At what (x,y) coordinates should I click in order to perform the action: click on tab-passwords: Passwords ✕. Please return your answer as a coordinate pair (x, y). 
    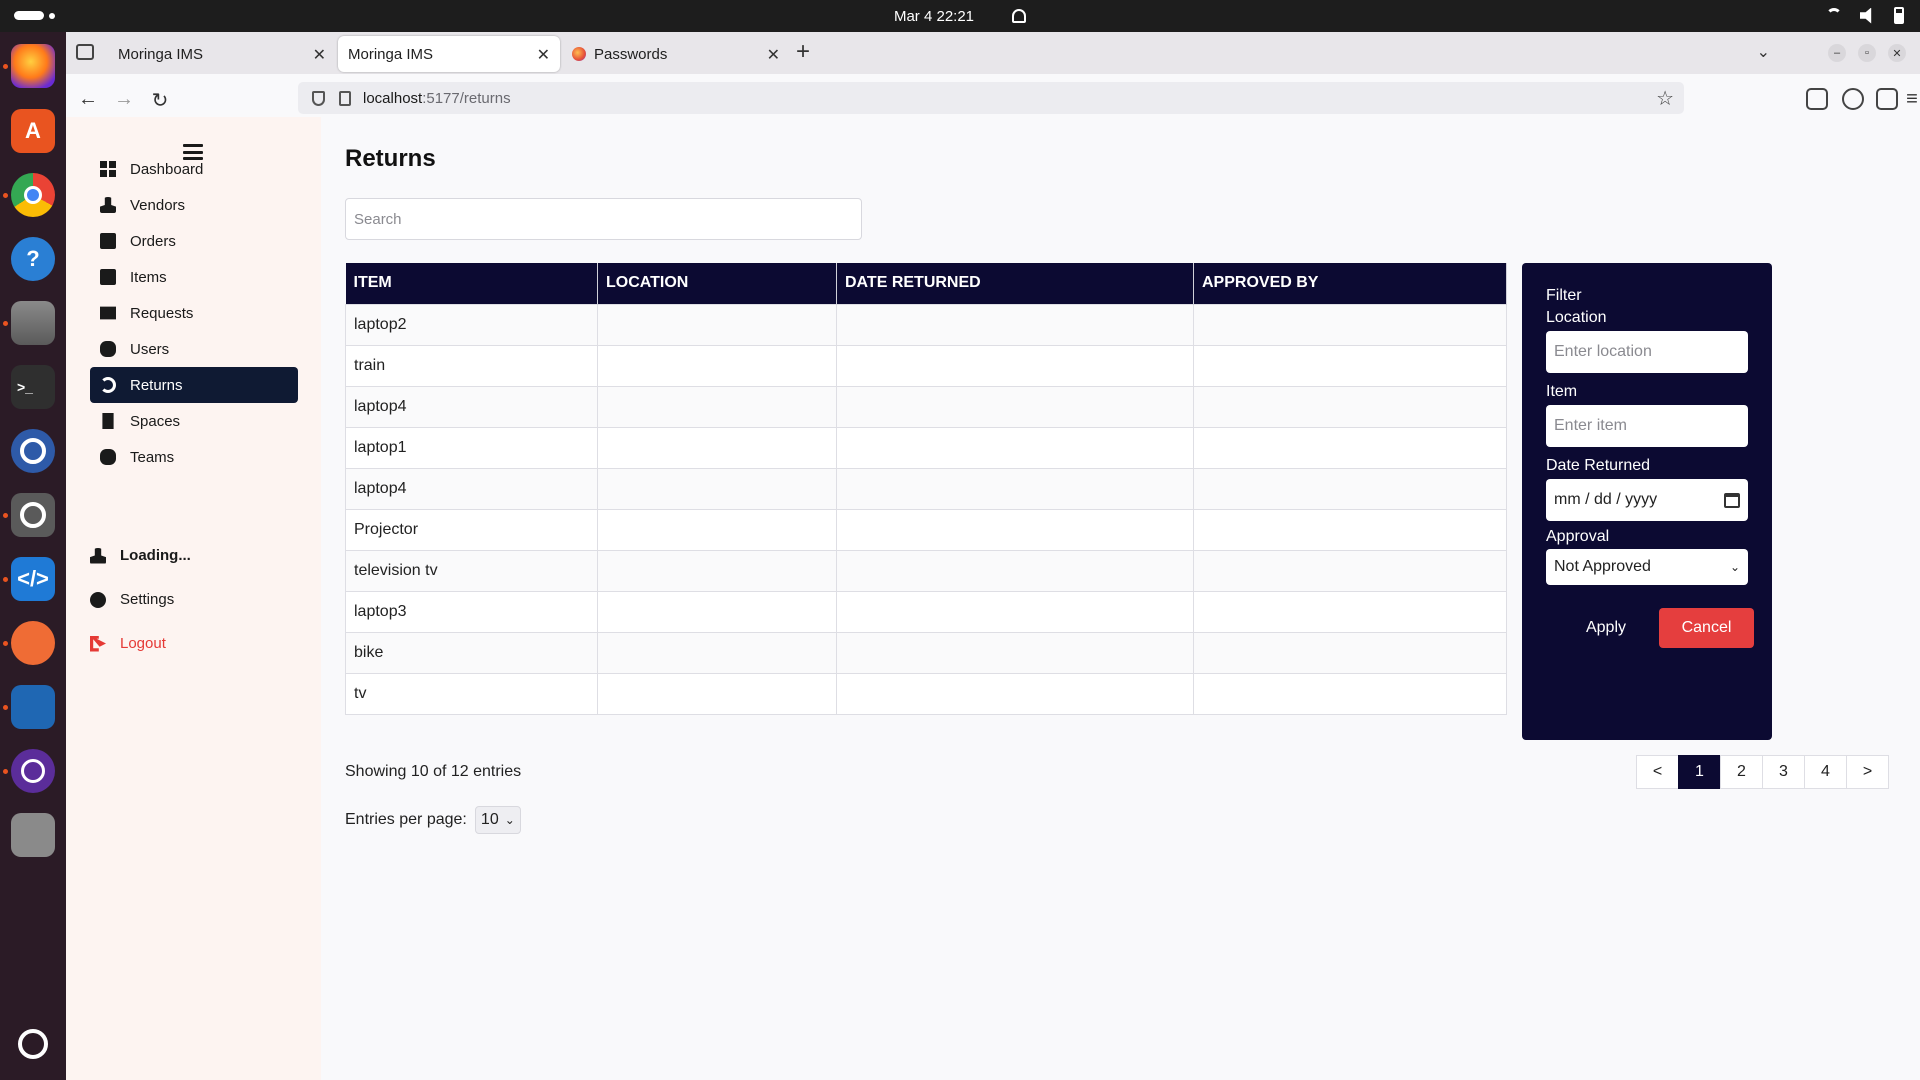
    Looking at the image, I should click on (676, 54).